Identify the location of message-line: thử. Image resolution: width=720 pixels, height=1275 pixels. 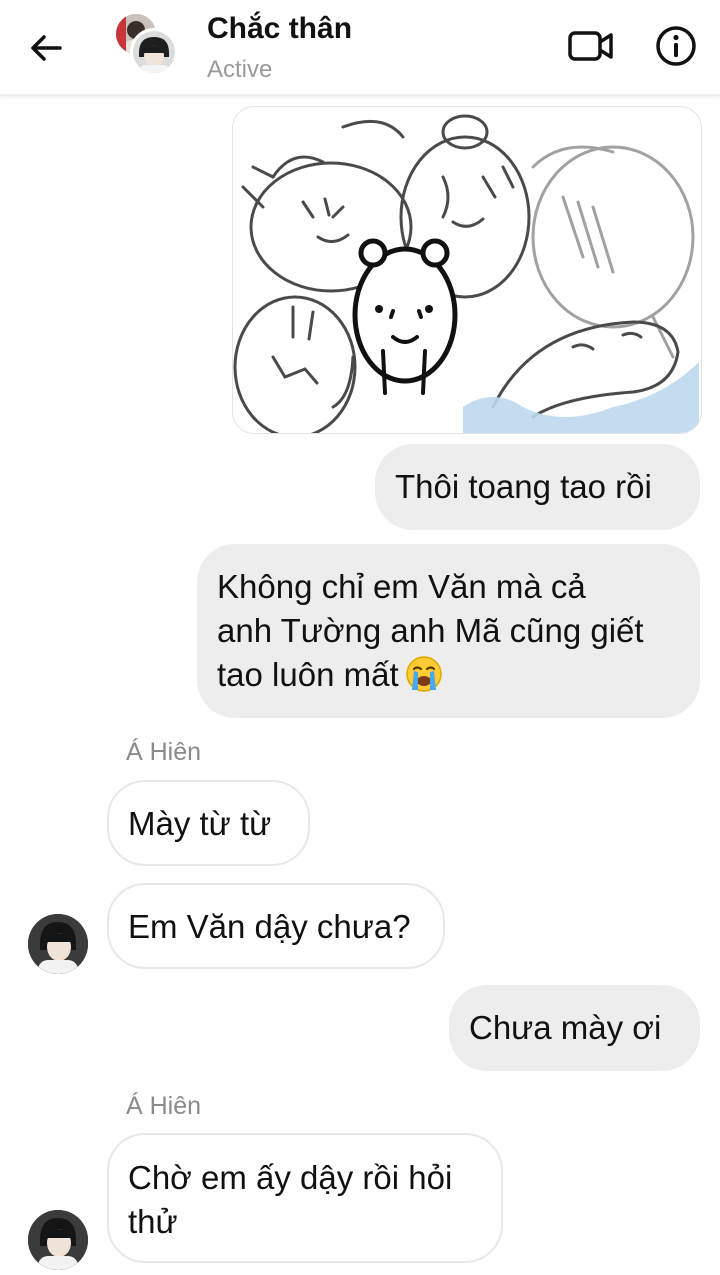
(153, 1221).